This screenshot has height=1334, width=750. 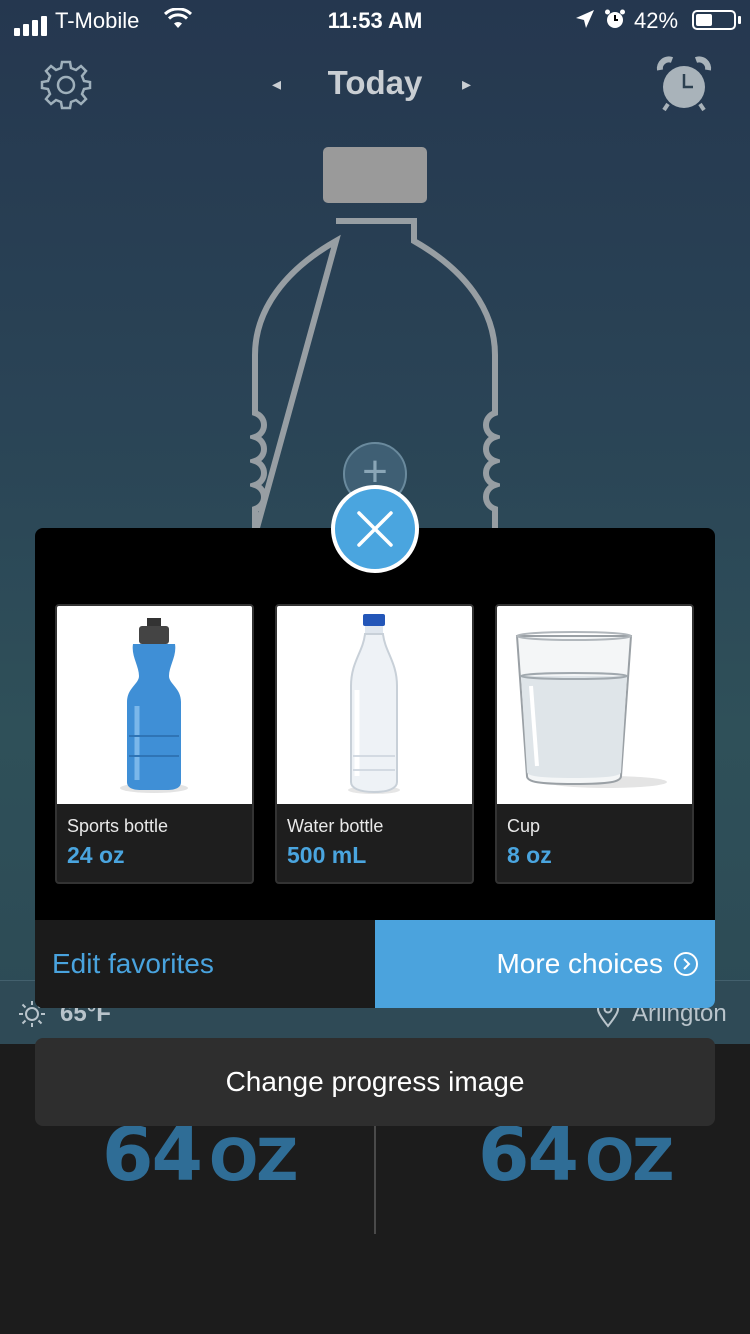 I want to click on edit-favorites-label: Edit favorites, so click(x=133, y=963).